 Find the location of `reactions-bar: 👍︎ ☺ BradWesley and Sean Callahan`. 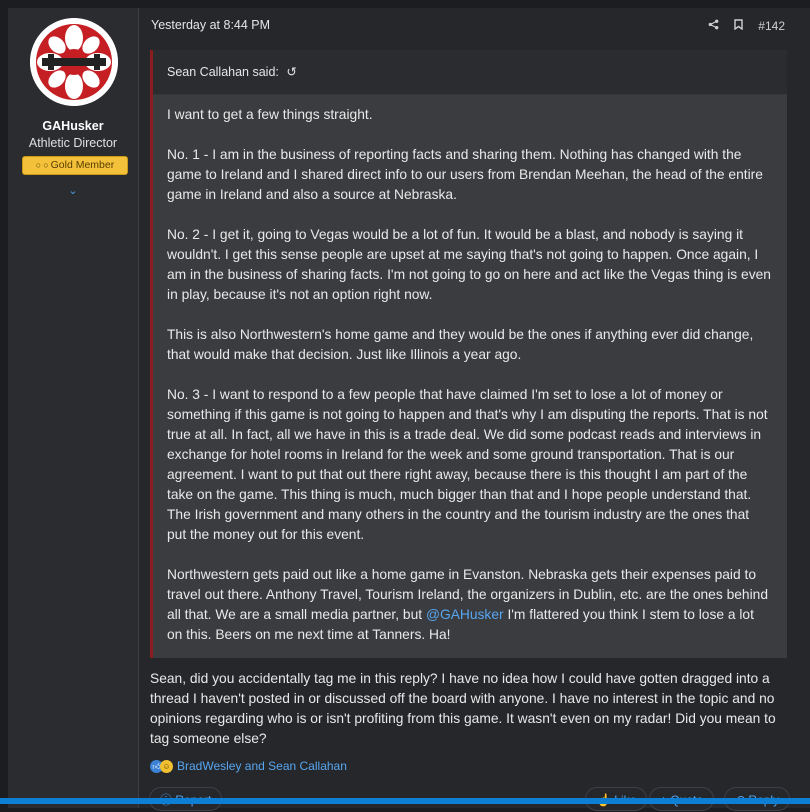

reactions-bar: 👍︎ ☺ BradWesley and Sean Callahan is located at coordinates (248, 766).